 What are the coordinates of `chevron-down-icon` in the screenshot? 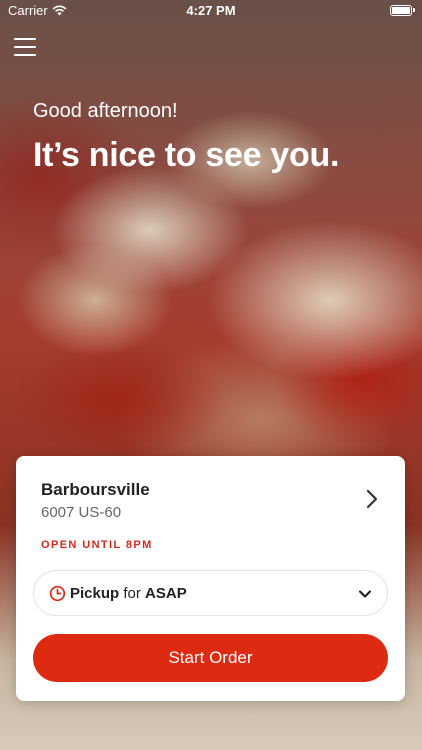 It's located at (365, 594).